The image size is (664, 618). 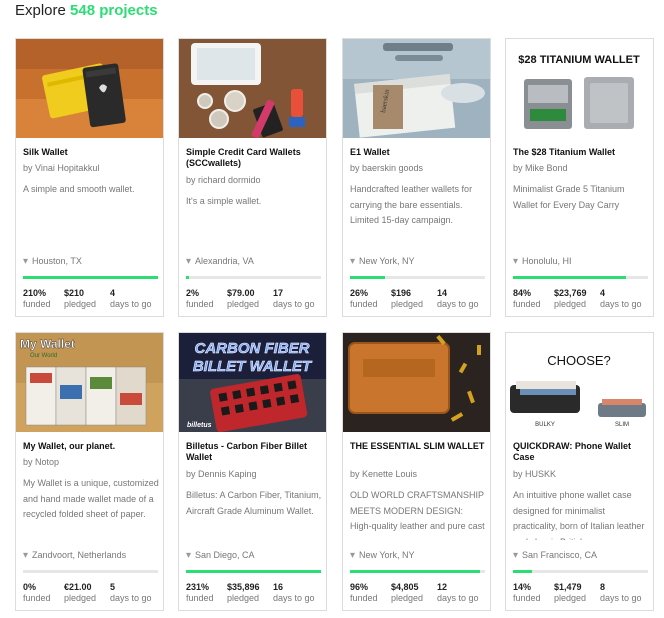 What do you see at coordinates (37, 592) in the screenshot?
I see `stat-funded: 0% funded` at bounding box center [37, 592].